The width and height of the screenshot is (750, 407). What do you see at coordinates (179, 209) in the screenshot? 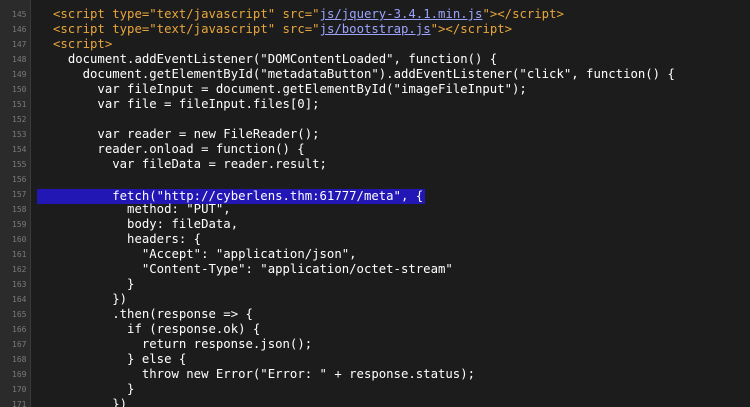
I see `code-token: method: "PUT",` at bounding box center [179, 209].